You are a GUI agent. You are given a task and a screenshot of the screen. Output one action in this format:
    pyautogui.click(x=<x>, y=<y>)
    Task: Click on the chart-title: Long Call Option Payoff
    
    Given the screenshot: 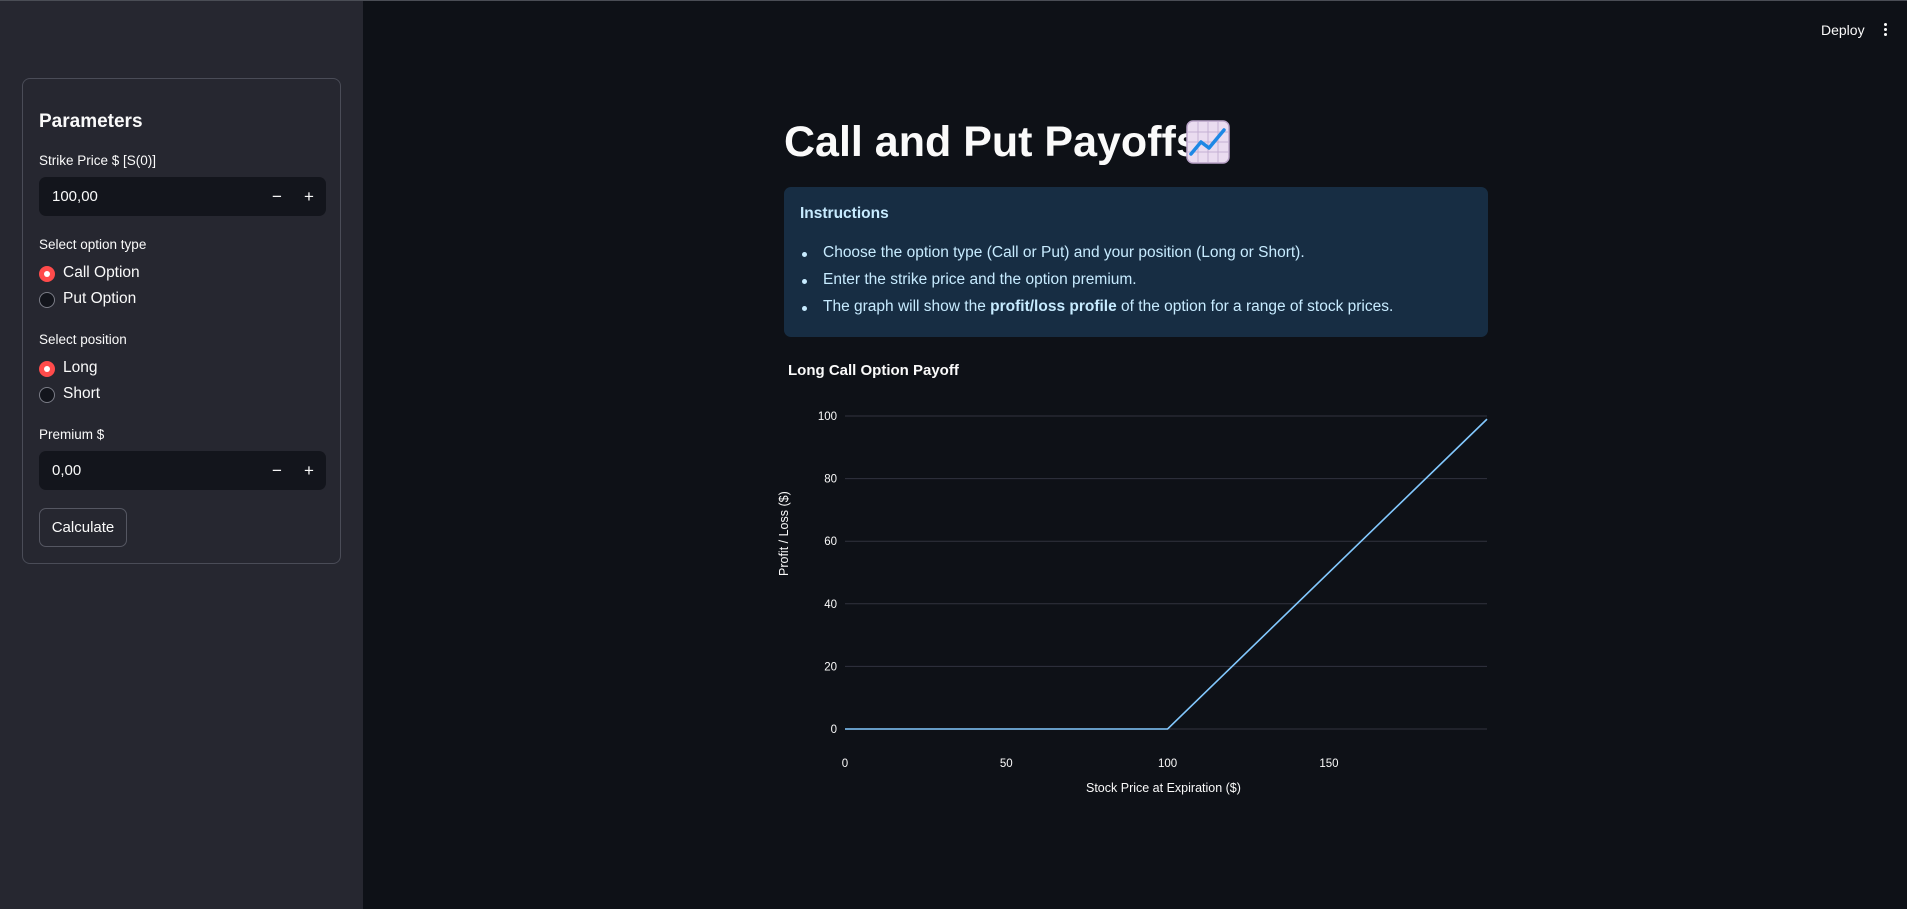 What is the action you would take?
    pyautogui.click(x=873, y=370)
    